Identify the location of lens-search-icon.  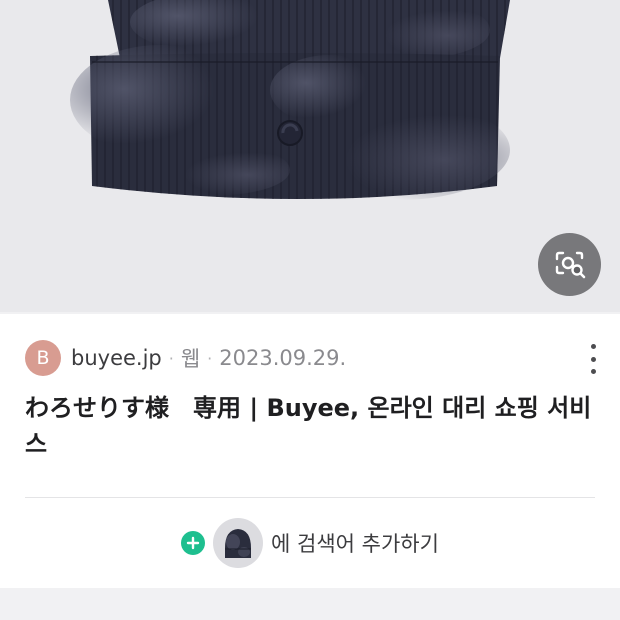
(570, 264).